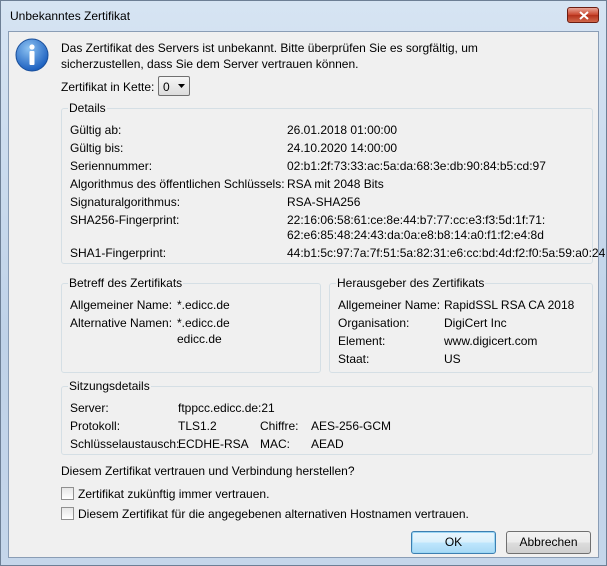 The image size is (607, 566). I want to click on alt-hosts-checkbox, so click(67, 513).